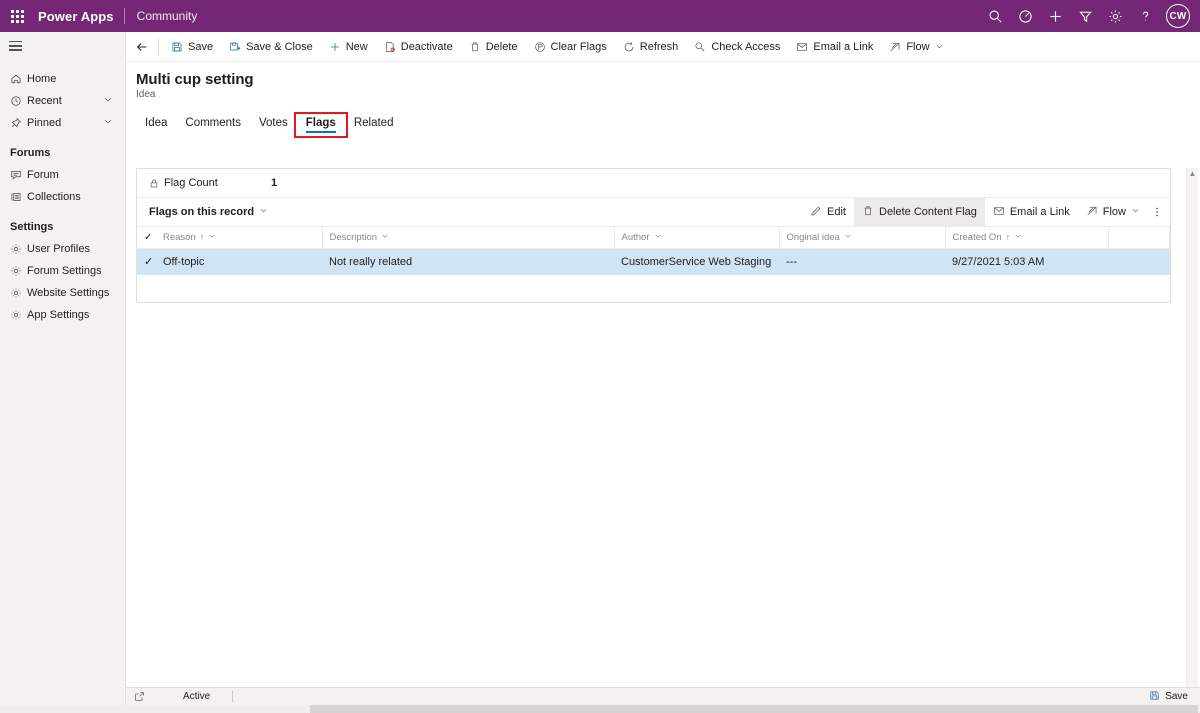 Image resolution: width=1200 pixels, height=713 pixels. I want to click on add-icon, so click(1055, 16).